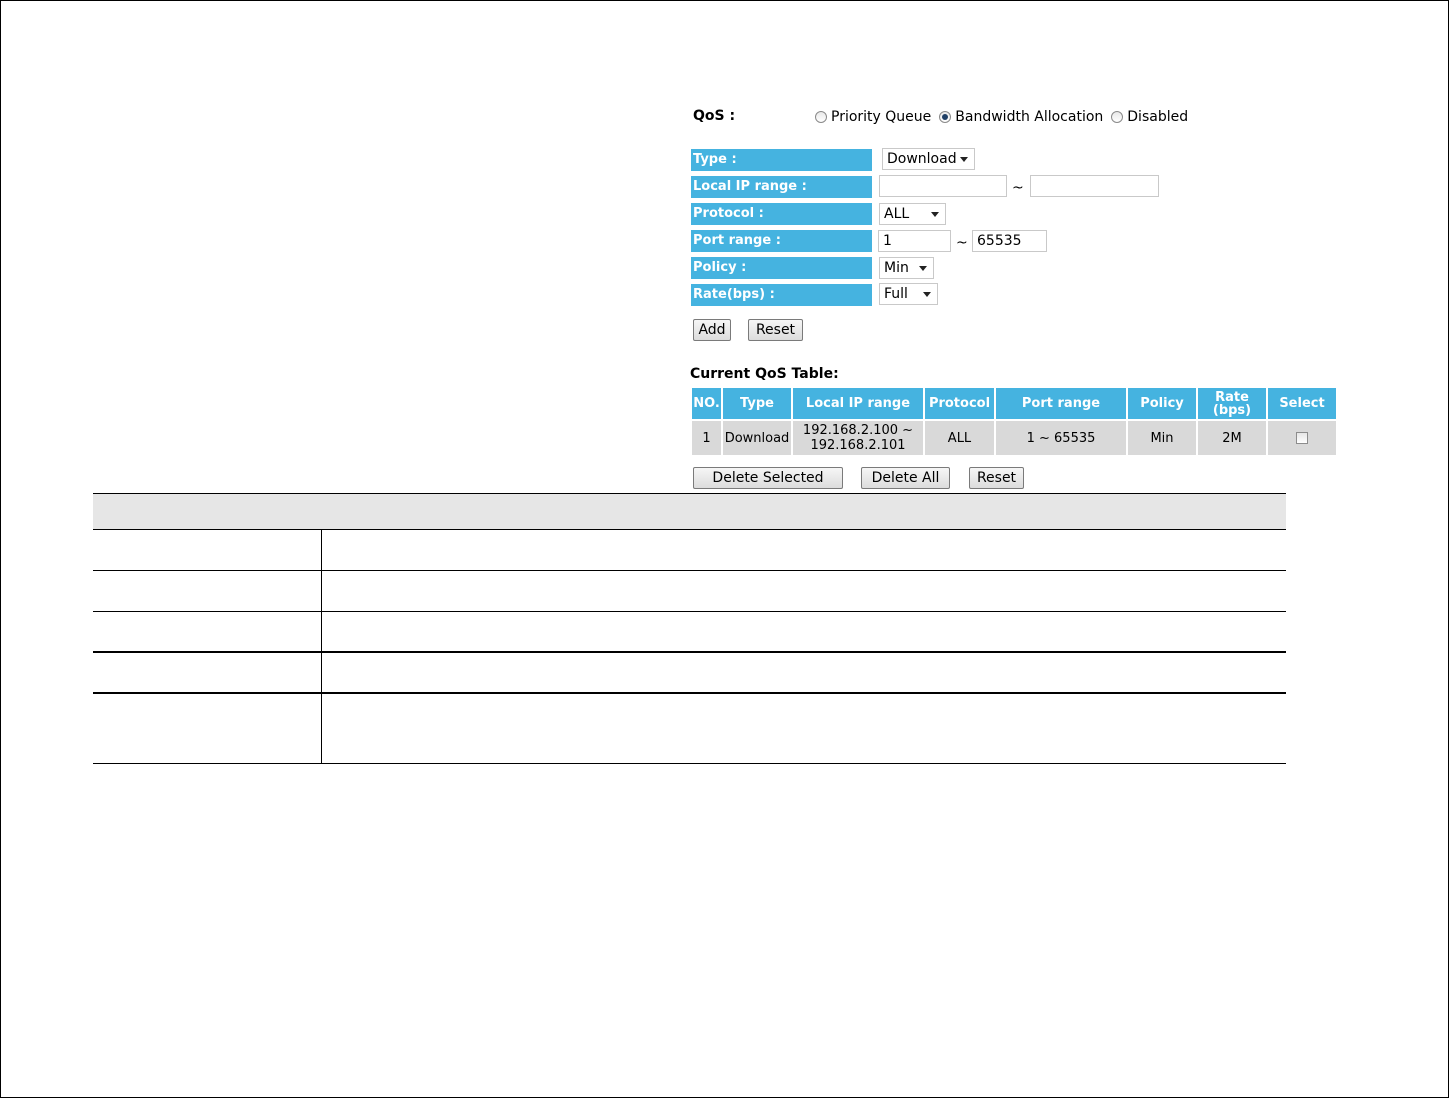  I want to click on table-reset-button: Reset, so click(996, 478).